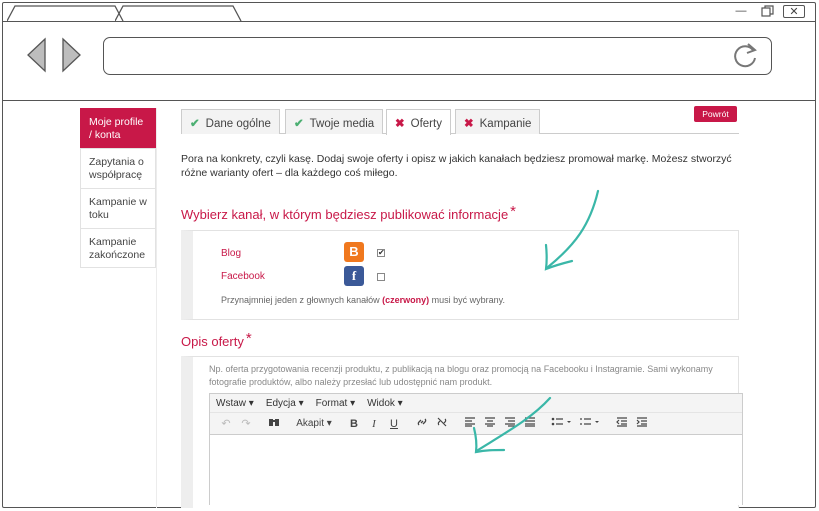 The image size is (819, 511). What do you see at coordinates (354, 424) in the screenshot?
I see `bold-button: B` at bounding box center [354, 424].